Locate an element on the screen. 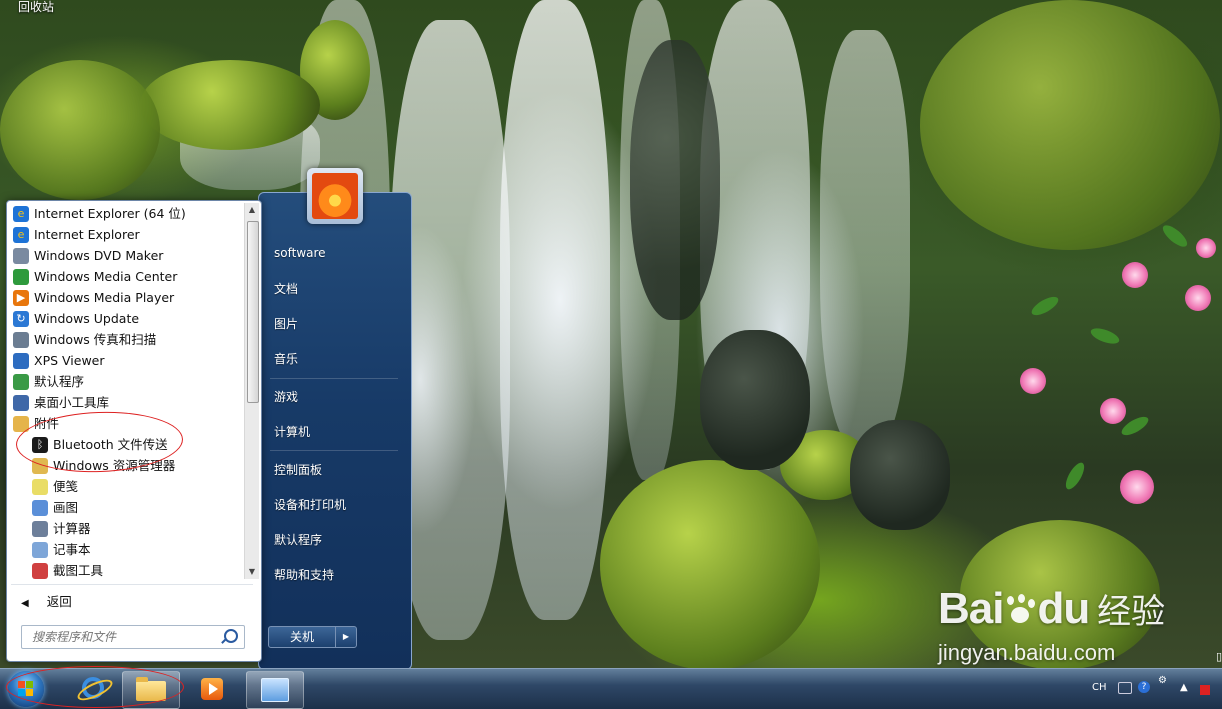 This screenshot has width=1222, height=709. media-center-icon is located at coordinates (21, 276).